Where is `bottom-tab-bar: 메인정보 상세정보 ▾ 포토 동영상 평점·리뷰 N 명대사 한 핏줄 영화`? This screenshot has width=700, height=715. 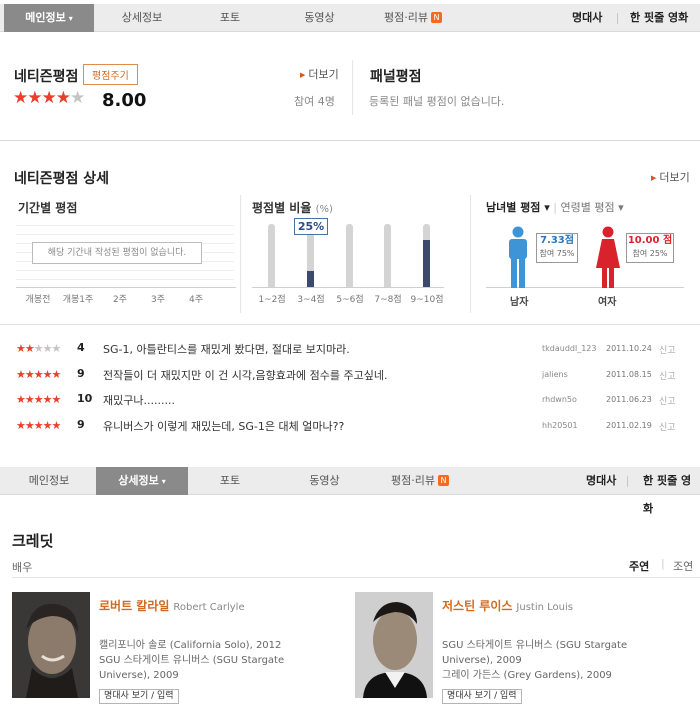
bottom-tab-bar: 메인정보 상세정보 ▾ 포토 동영상 평점·리뷰 N 명대사 한 핏줄 영화 is located at coordinates (350, 491).